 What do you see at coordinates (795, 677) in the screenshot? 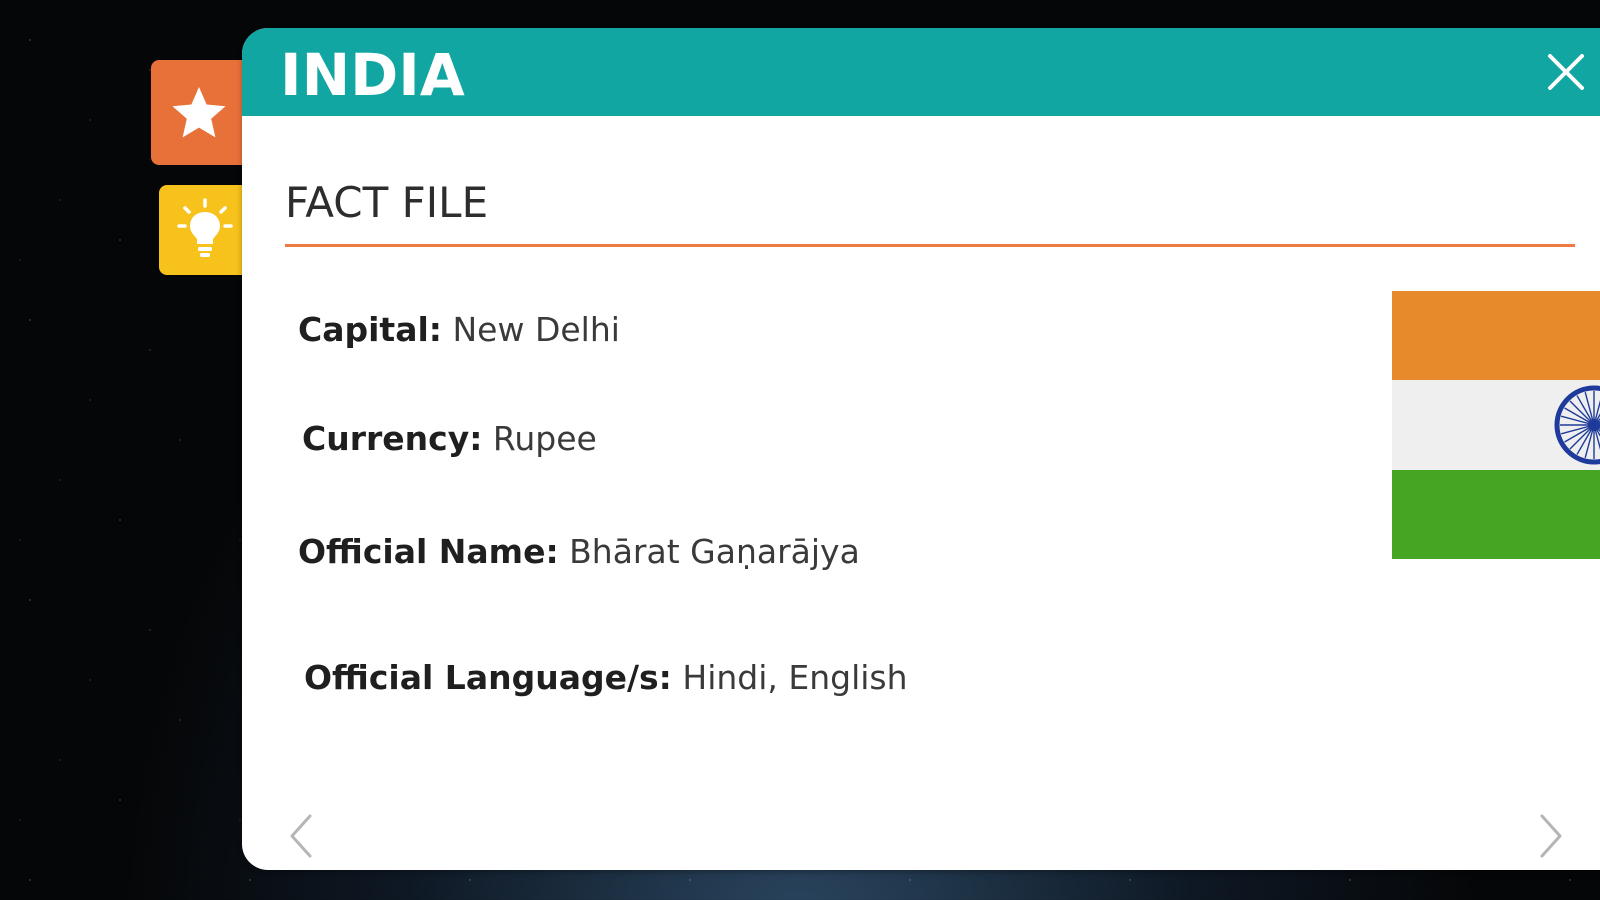
I see `fact-value: Hindi, English` at bounding box center [795, 677].